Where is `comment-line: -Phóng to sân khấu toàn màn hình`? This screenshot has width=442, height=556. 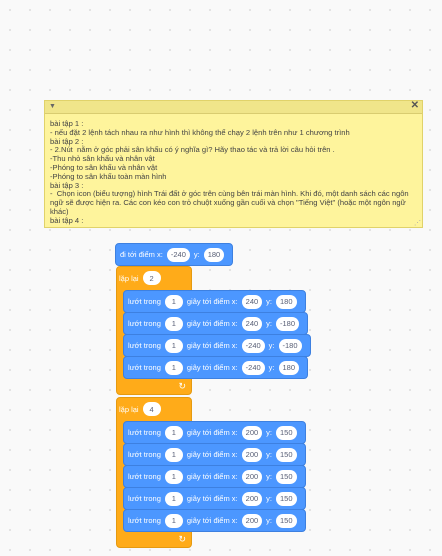
comment-line: -Phóng to sân khấu toàn màn hình is located at coordinates (108, 176).